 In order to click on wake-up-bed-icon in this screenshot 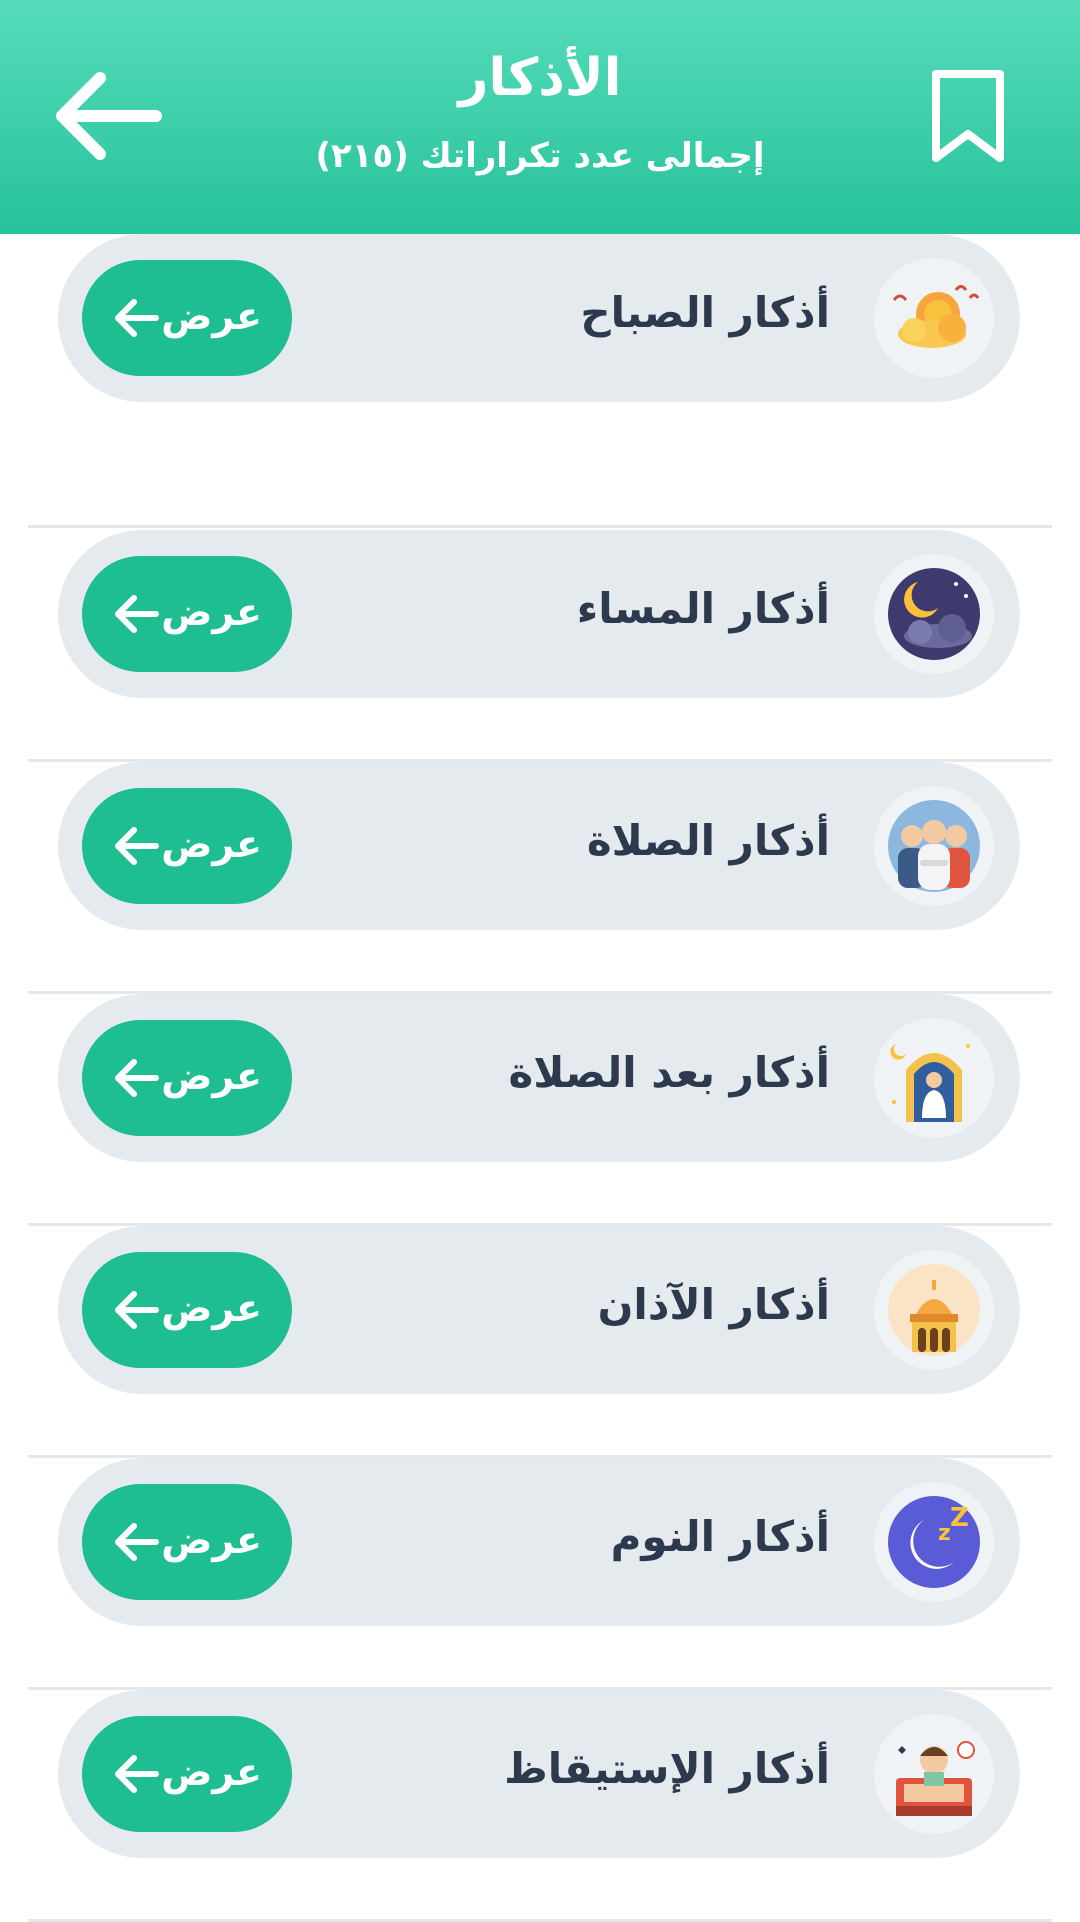, I will do `click(934, 1774)`.